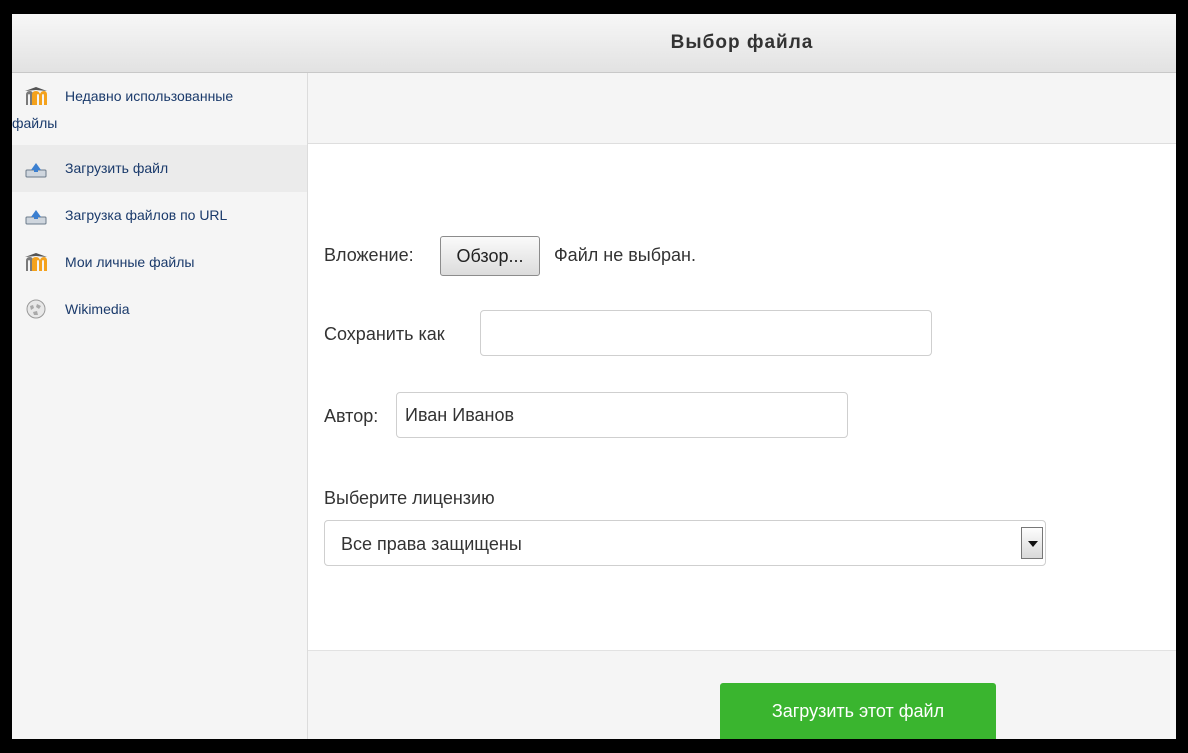 This screenshot has width=1188, height=753. Describe the element at coordinates (36, 170) in the screenshot. I see `upload-icon` at that location.